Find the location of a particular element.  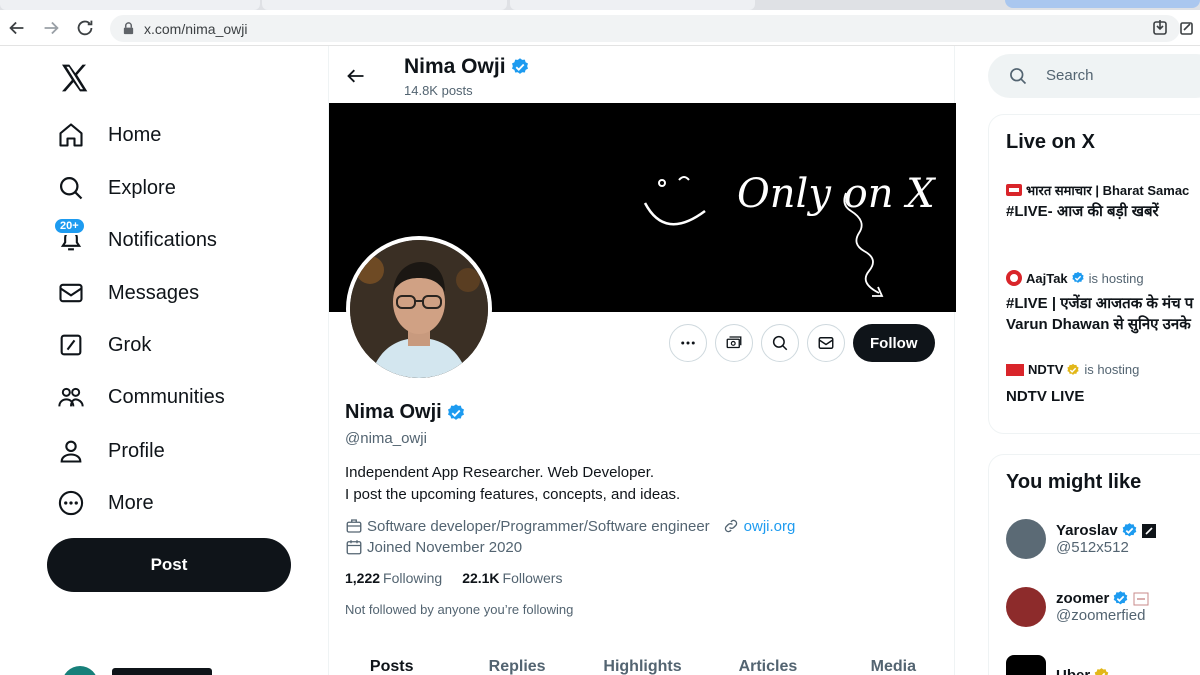

live-title: #LIVE | एजेंडा आजतक के मंच प is located at coordinates (1099, 303).